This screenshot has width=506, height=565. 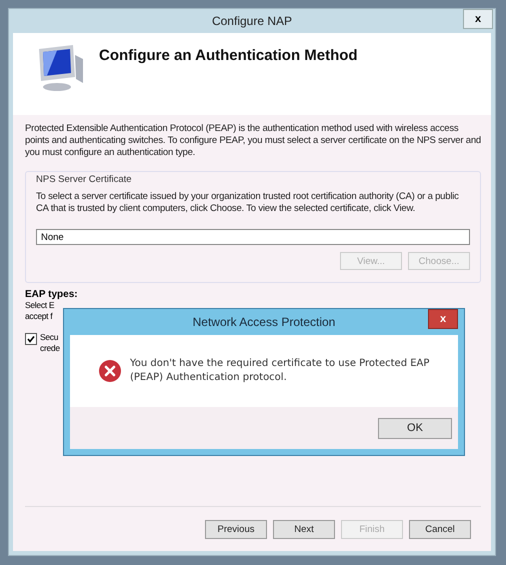 I want to click on group-title: NPS Server Certificate, so click(x=84, y=179).